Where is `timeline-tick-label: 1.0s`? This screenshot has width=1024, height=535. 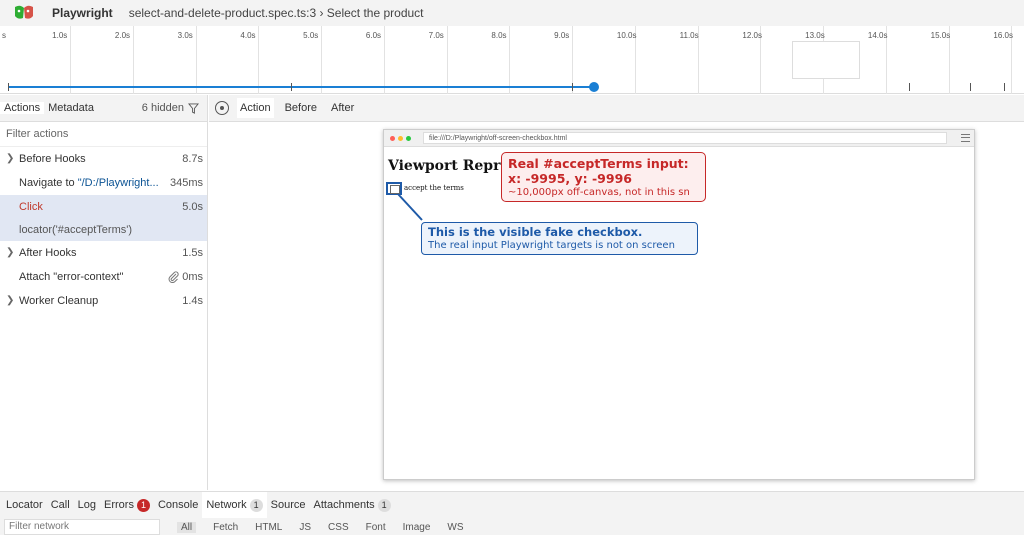
timeline-tick-label: 1.0s is located at coordinates (60, 35).